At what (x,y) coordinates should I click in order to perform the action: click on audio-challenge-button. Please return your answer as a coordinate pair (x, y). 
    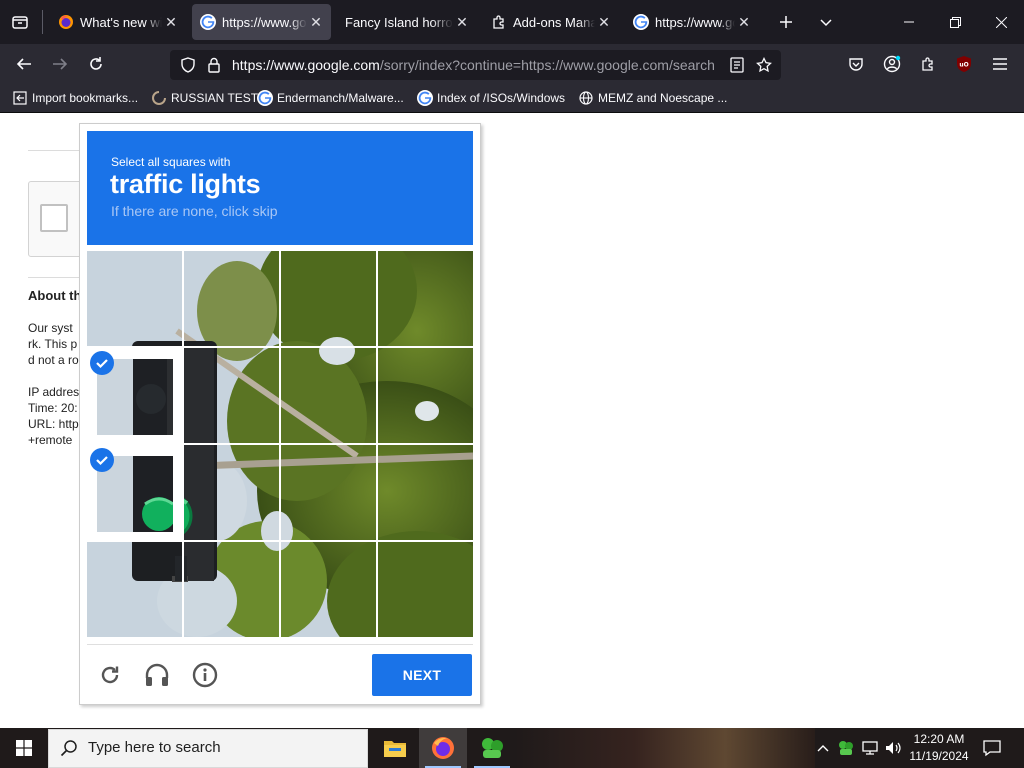
    Looking at the image, I should click on (157, 675).